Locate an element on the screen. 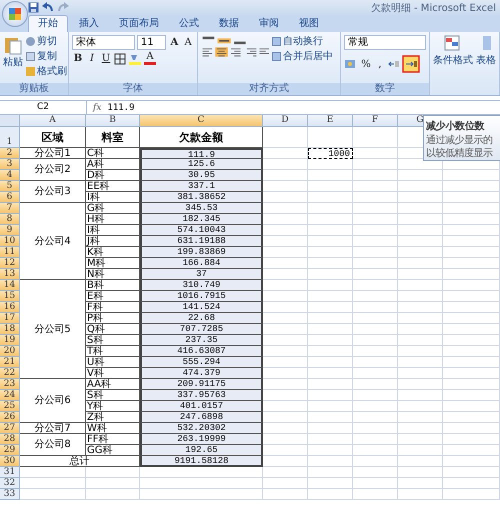 This screenshot has height=508, width=500. cut-button: 剪切 is located at coordinates (46, 41).